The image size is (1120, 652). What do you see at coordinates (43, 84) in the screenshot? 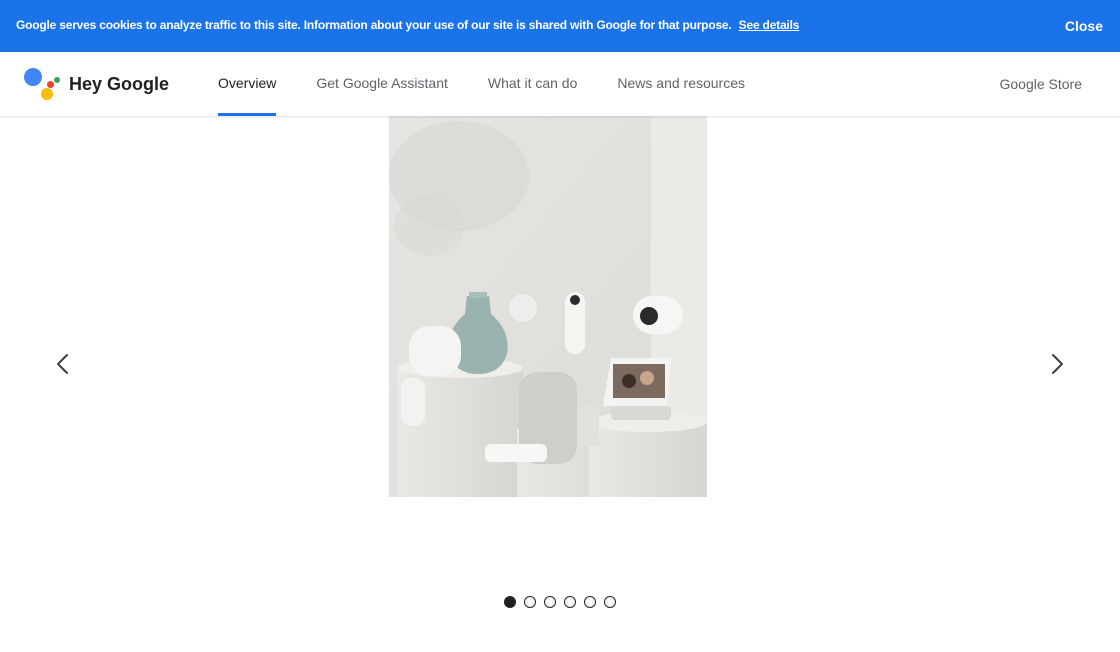
I see `google-assistant-icon` at bounding box center [43, 84].